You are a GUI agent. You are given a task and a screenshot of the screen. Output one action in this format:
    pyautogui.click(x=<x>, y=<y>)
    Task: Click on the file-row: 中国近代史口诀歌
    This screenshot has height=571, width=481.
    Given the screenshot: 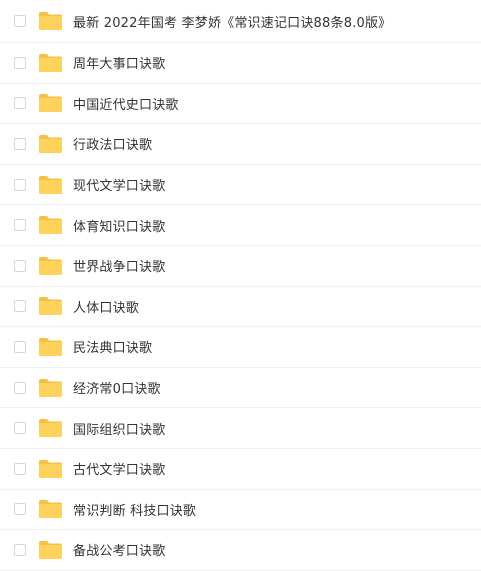 What is the action you would take?
    pyautogui.click(x=240, y=104)
    